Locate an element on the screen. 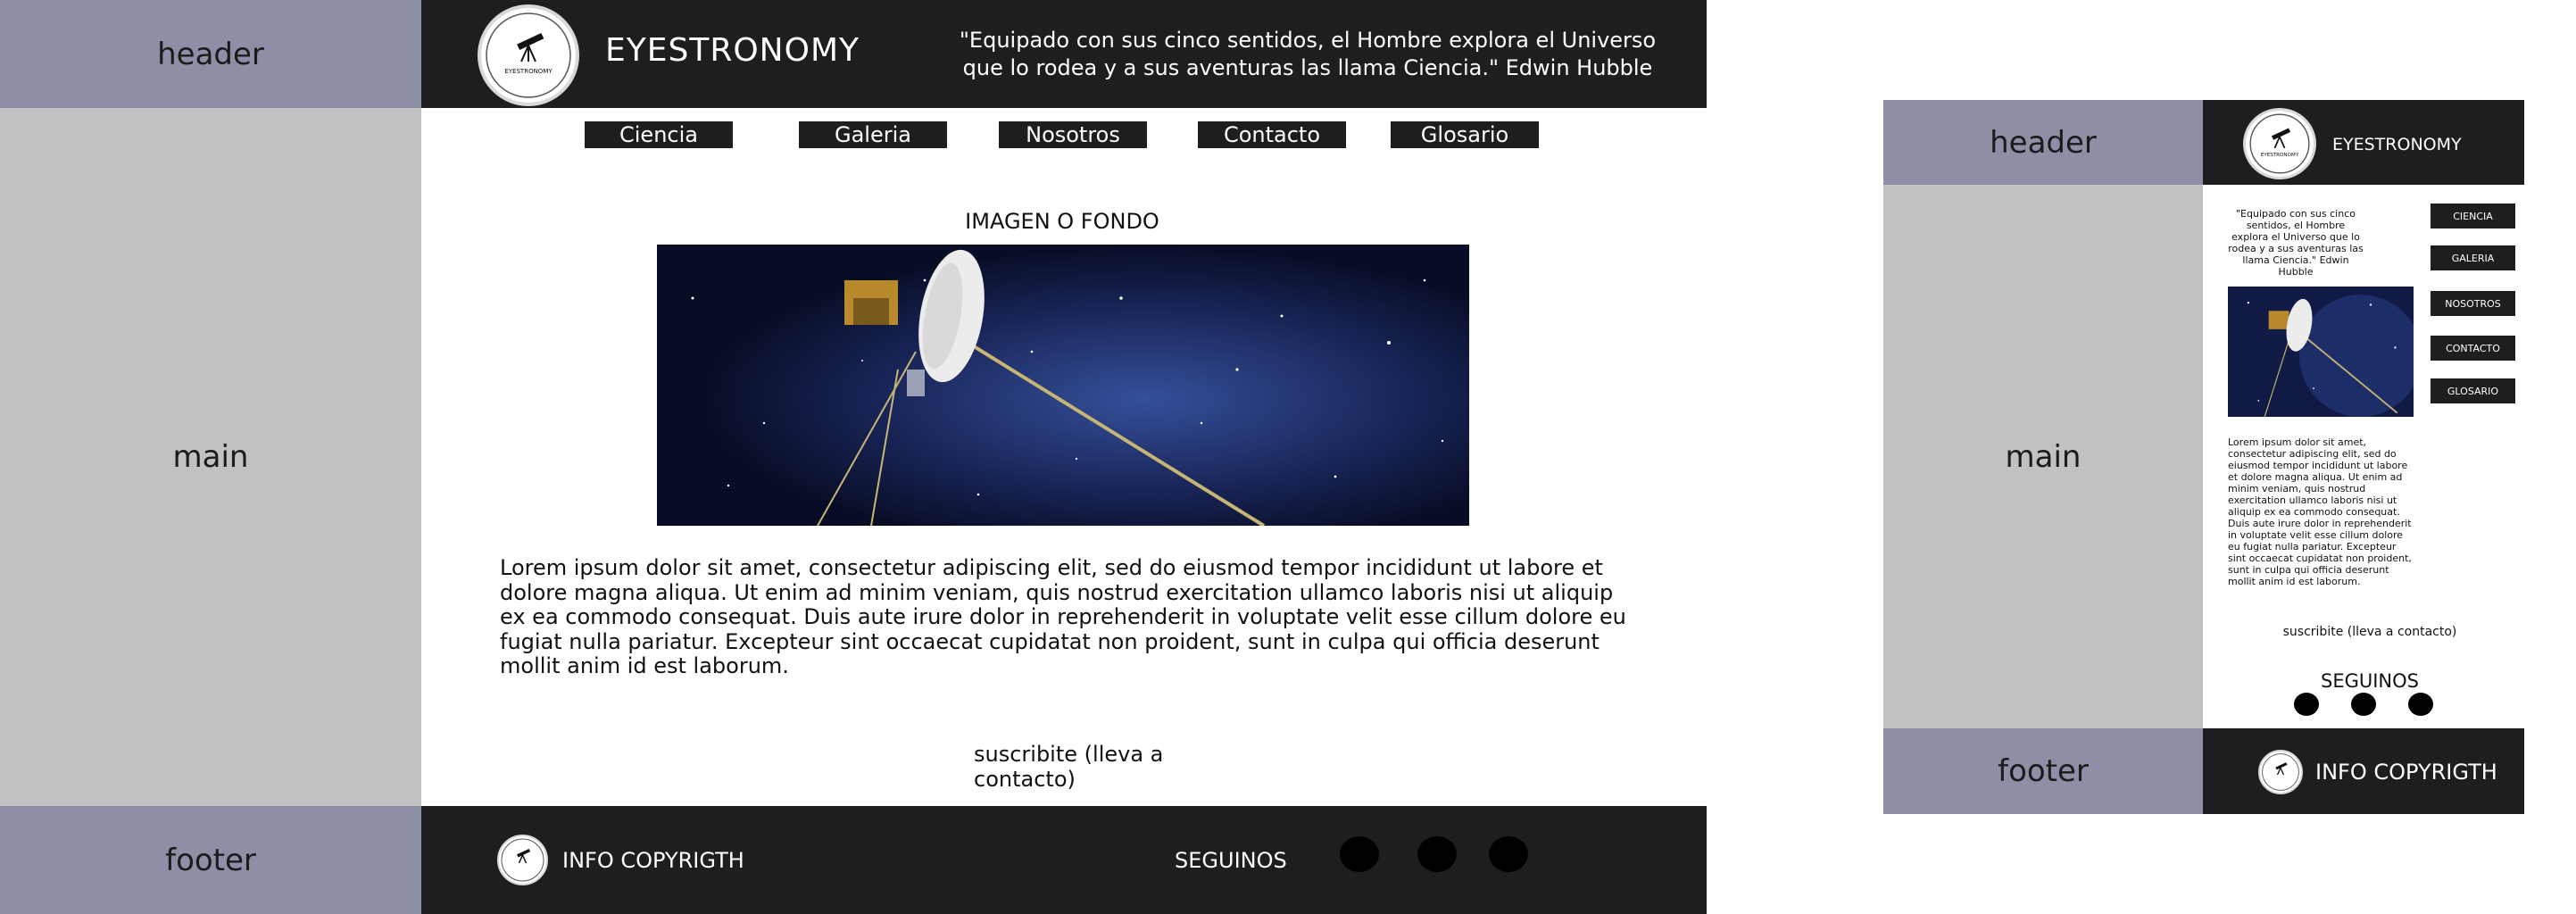 The image size is (2576, 914). brand-title: EYESTRONOMY is located at coordinates (732, 50).